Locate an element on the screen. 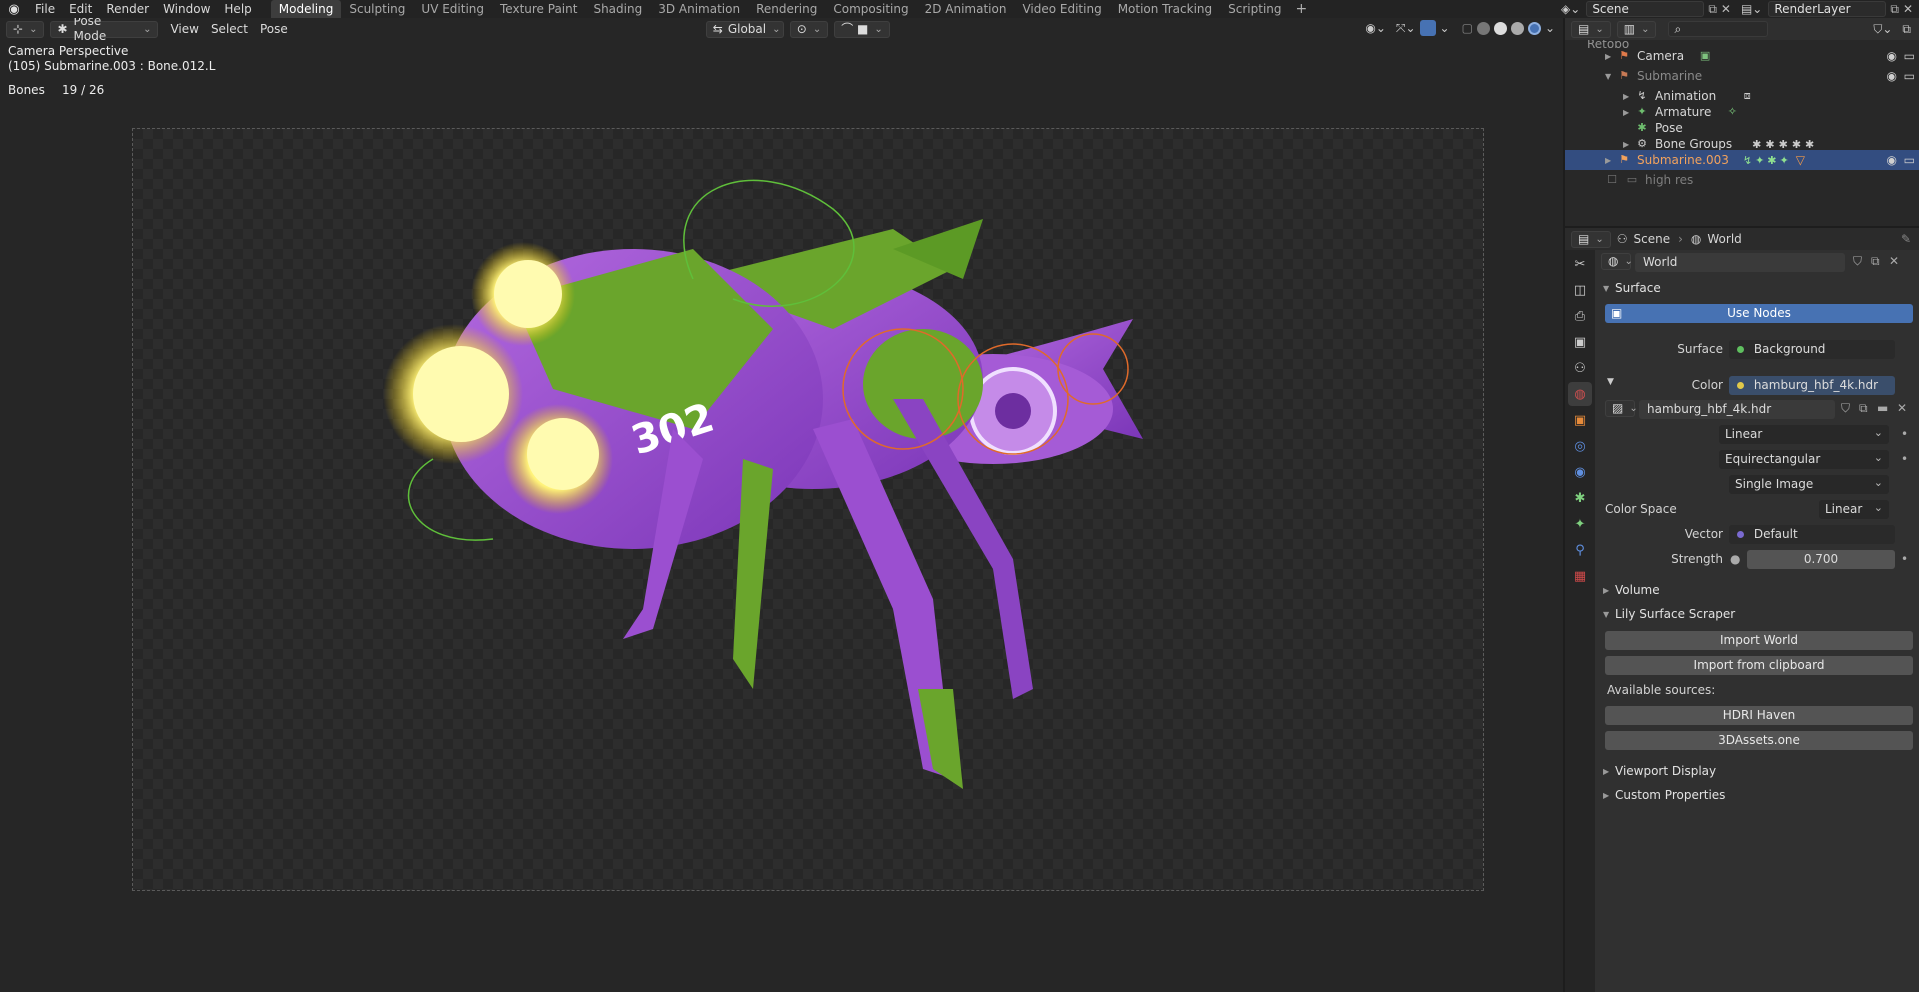  outliner-search-input: ⌕ is located at coordinates (1718, 29).